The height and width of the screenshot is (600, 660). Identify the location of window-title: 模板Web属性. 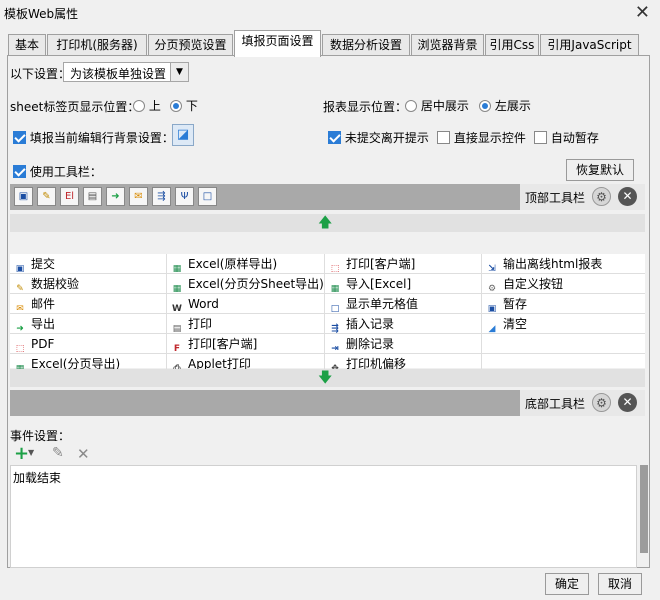
(41, 14).